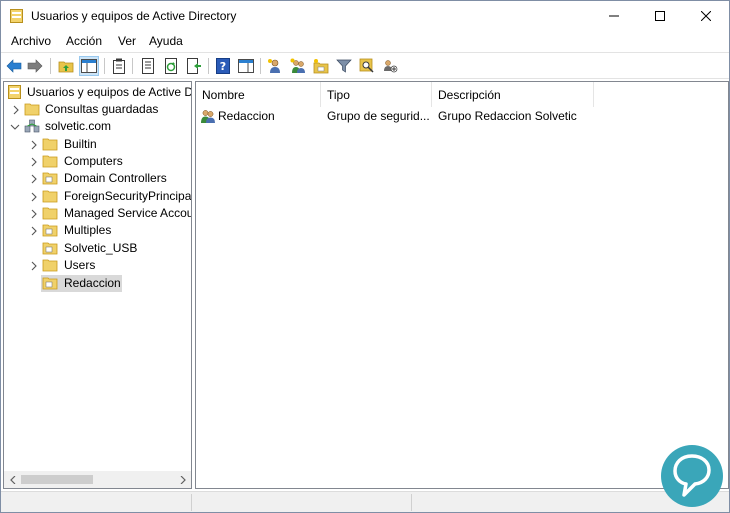 The height and width of the screenshot is (513, 730). Describe the element at coordinates (298, 66) in the screenshot. I see `new-group-button` at that location.